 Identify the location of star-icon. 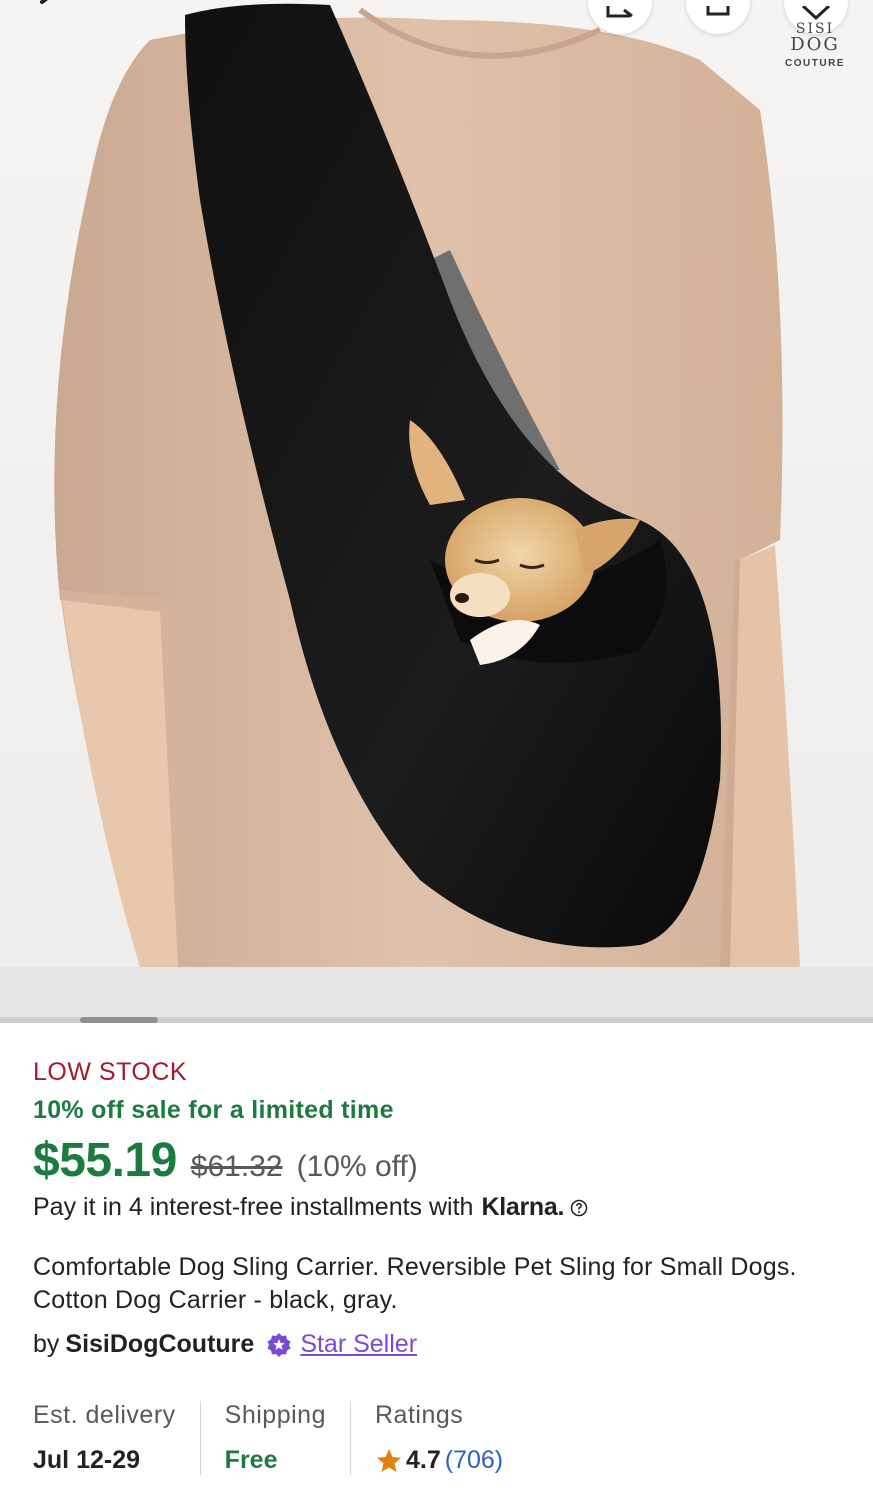
(388, 1460).